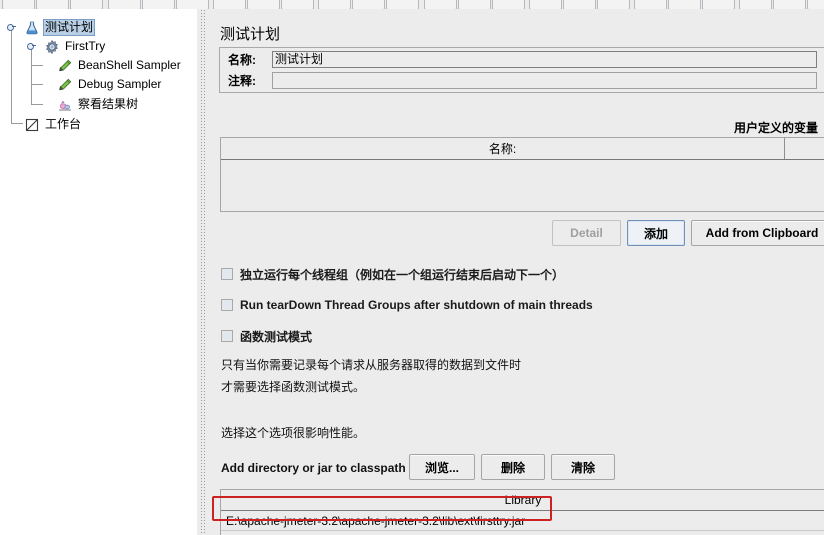 The image size is (824, 535). What do you see at coordinates (503, 148) in the screenshot?
I see `table-header-name: 名称:` at bounding box center [503, 148].